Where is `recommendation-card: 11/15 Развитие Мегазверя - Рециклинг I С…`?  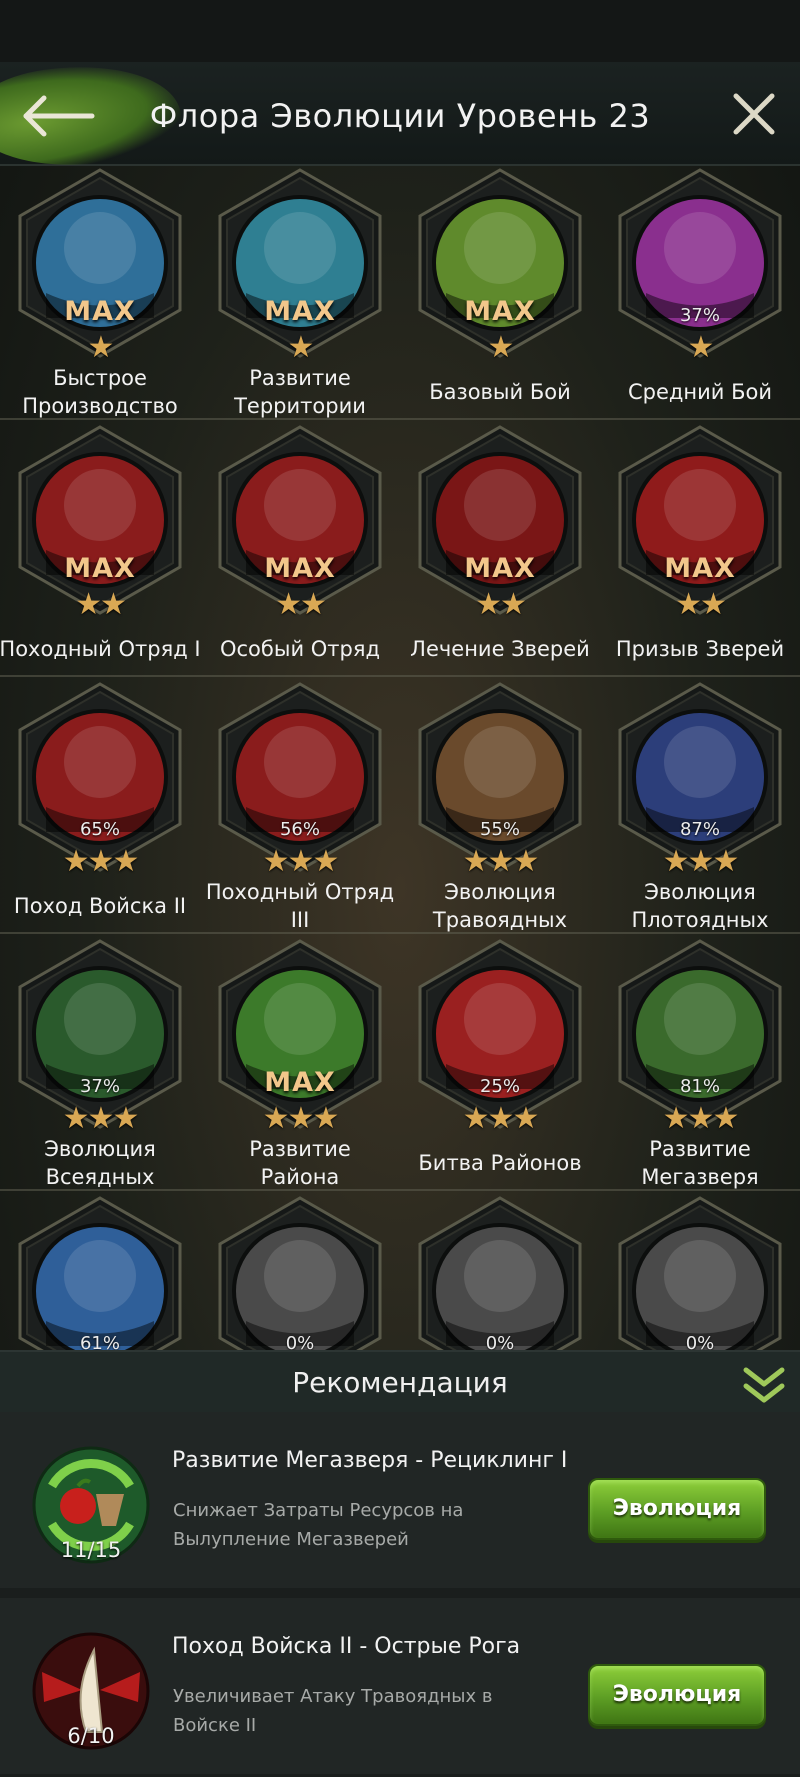
recommendation-card: 11/15 Развитие Мегазверя - Рециклинг I С… is located at coordinates (400, 1500).